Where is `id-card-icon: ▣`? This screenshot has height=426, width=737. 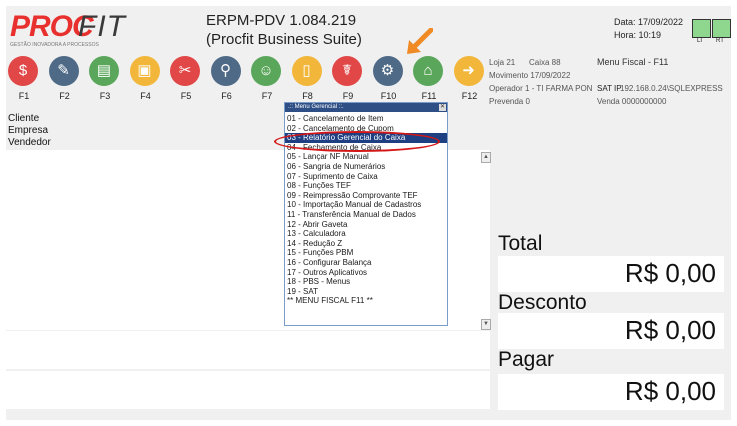
id-card-icon: ▣ is located at coordinates (144, 71).